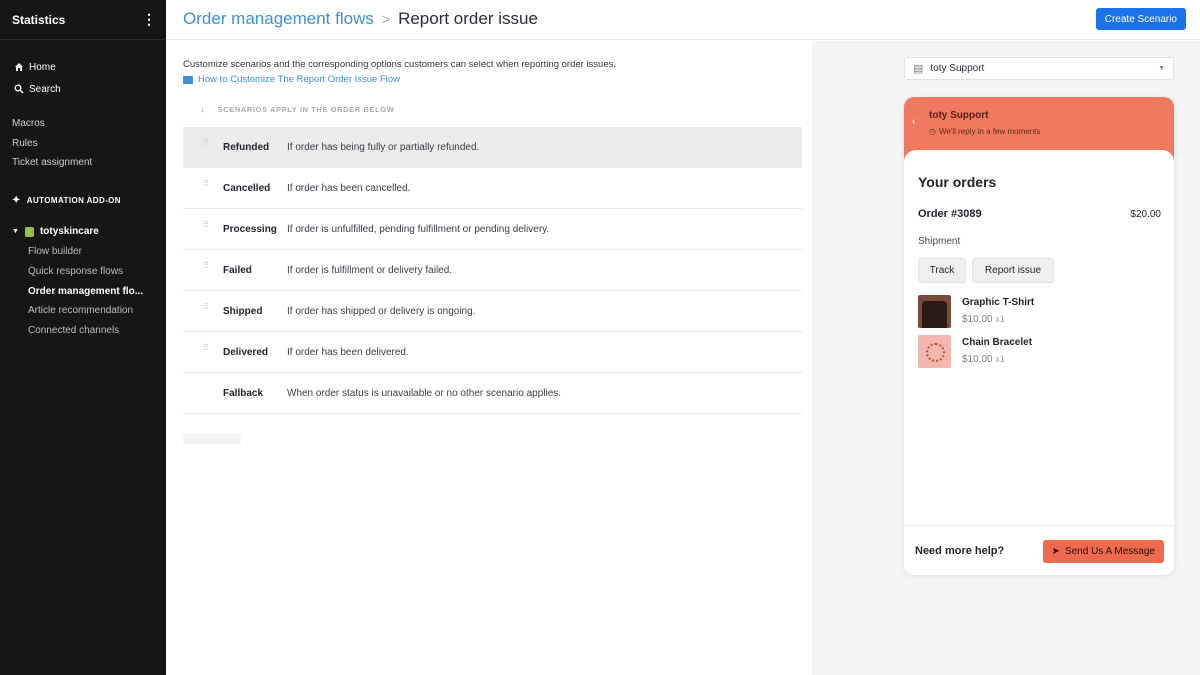 The height and width of the screenshot is (675, 1200). I want to click on create-scenario-button: Create Scenario, so click(1140, 19).